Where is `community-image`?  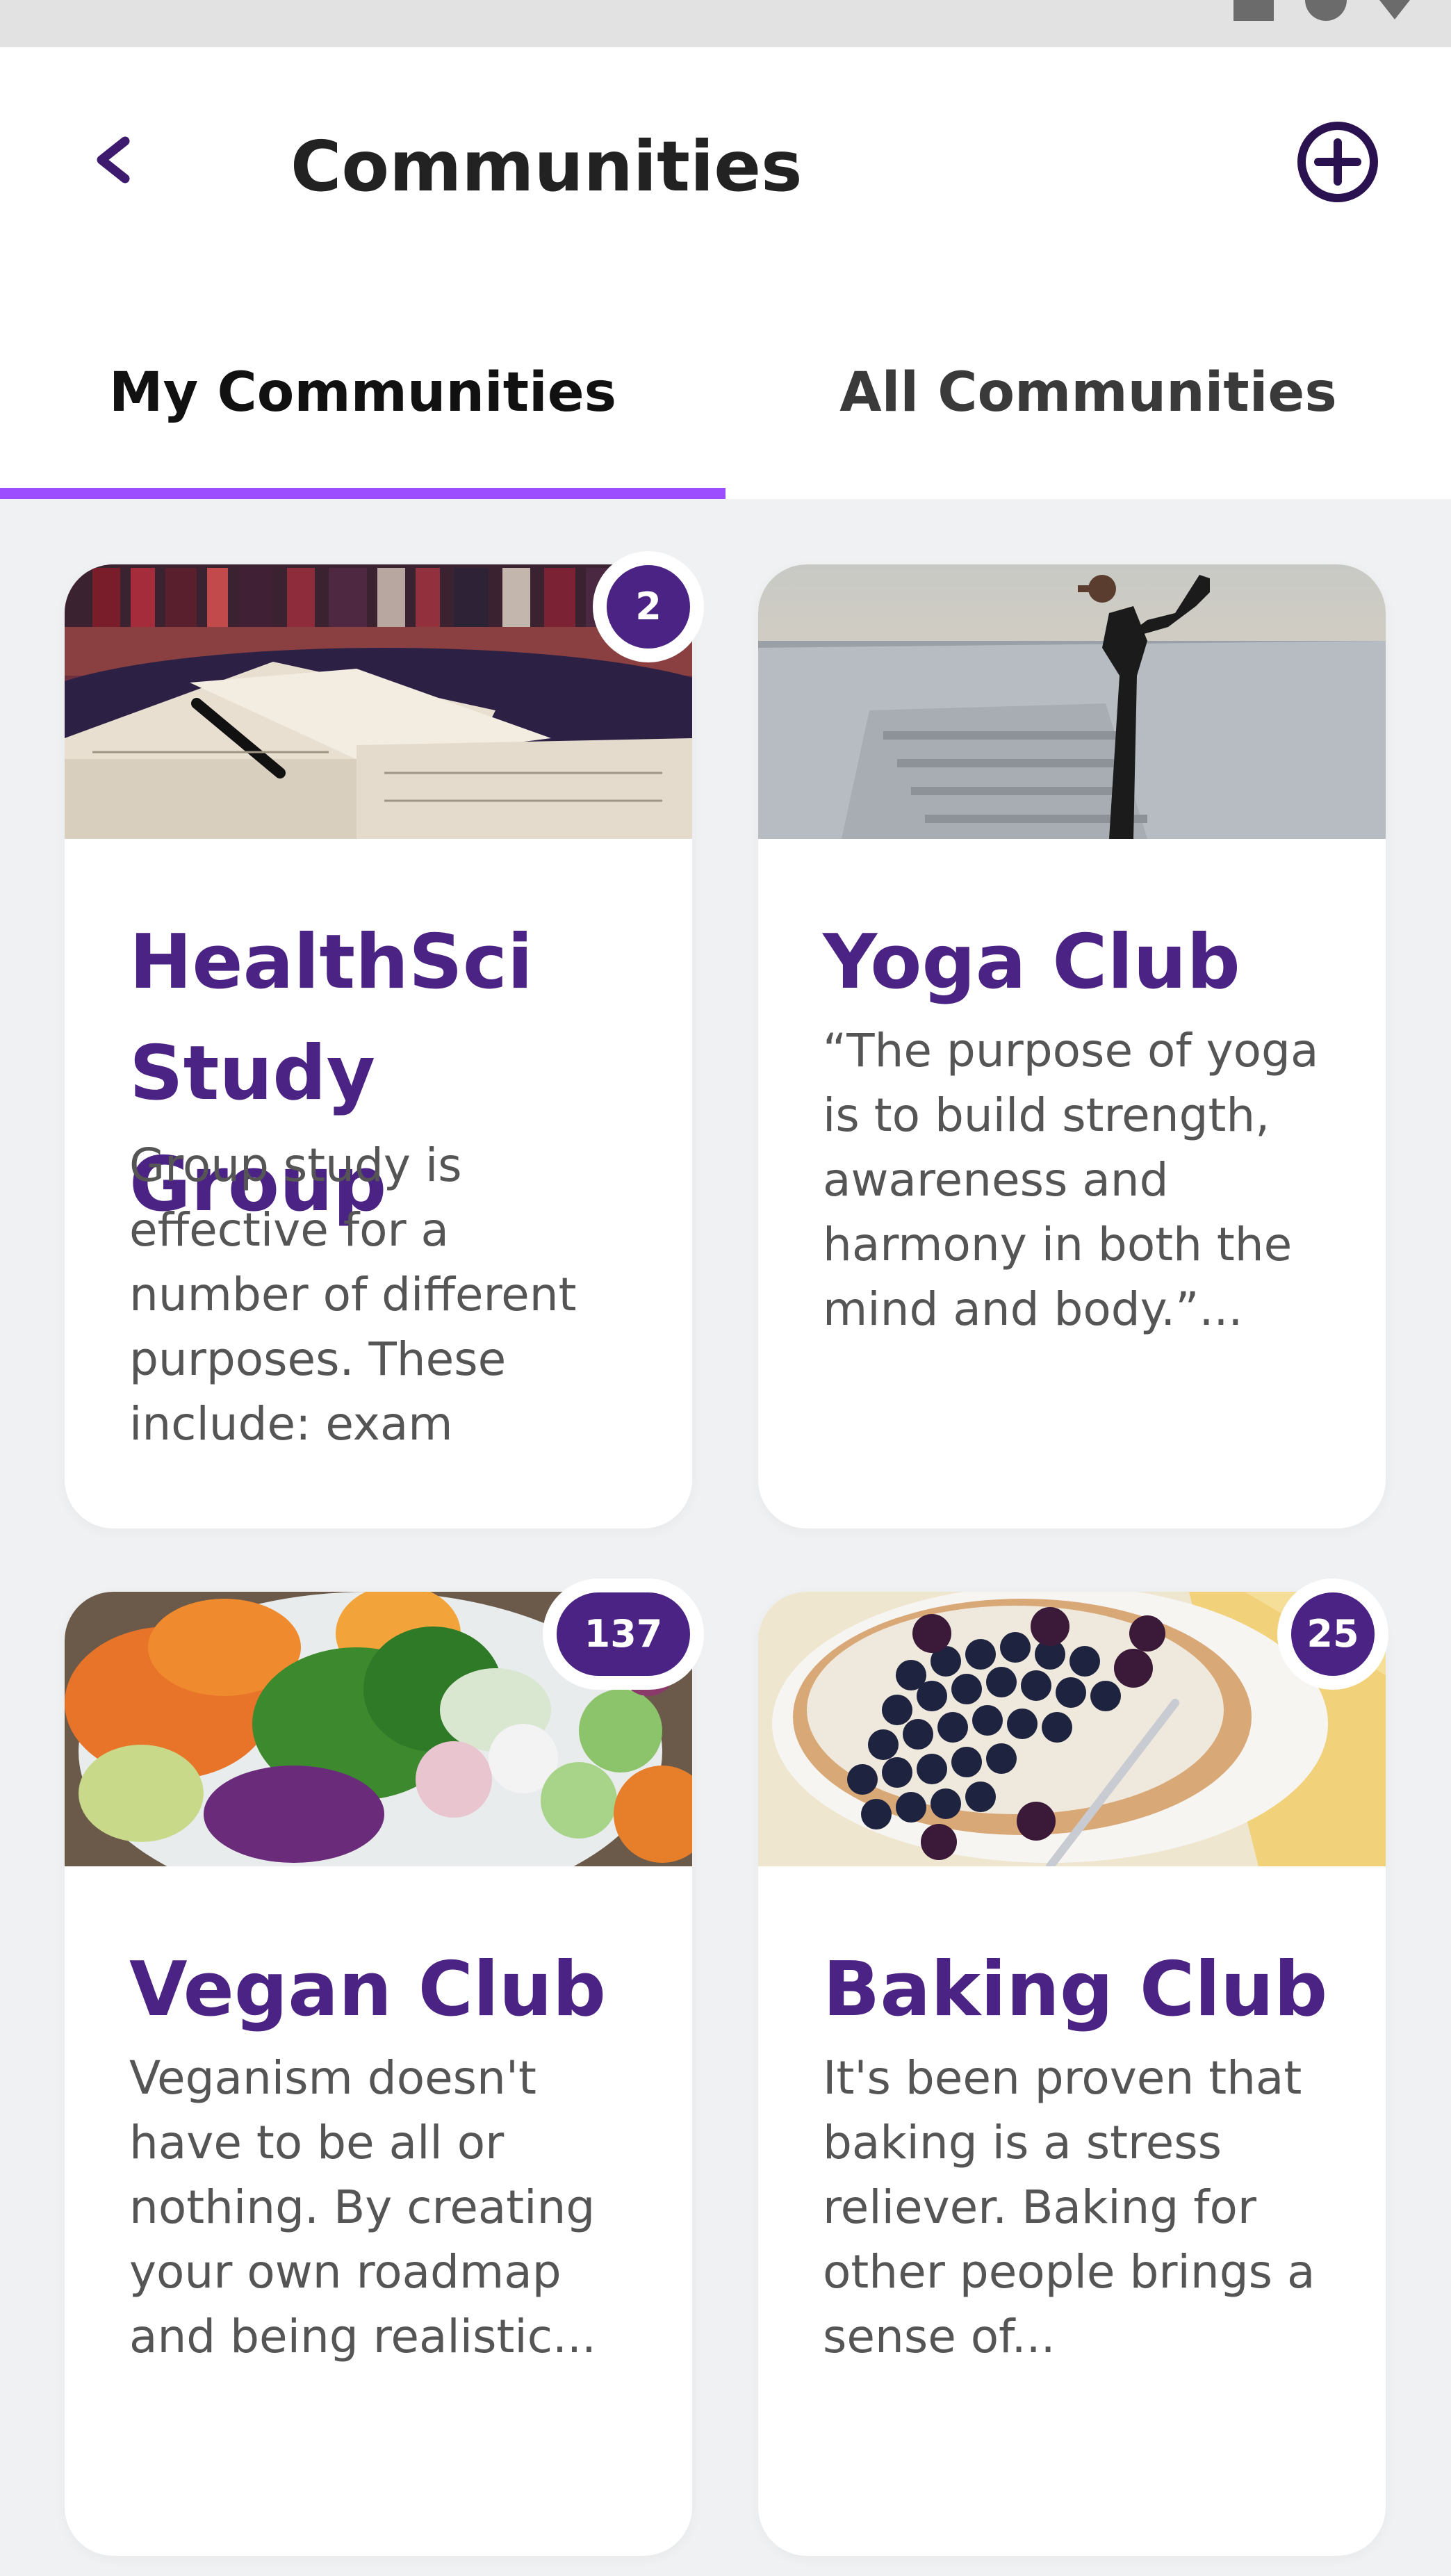 community-image is located at coordinates (1072, 701).